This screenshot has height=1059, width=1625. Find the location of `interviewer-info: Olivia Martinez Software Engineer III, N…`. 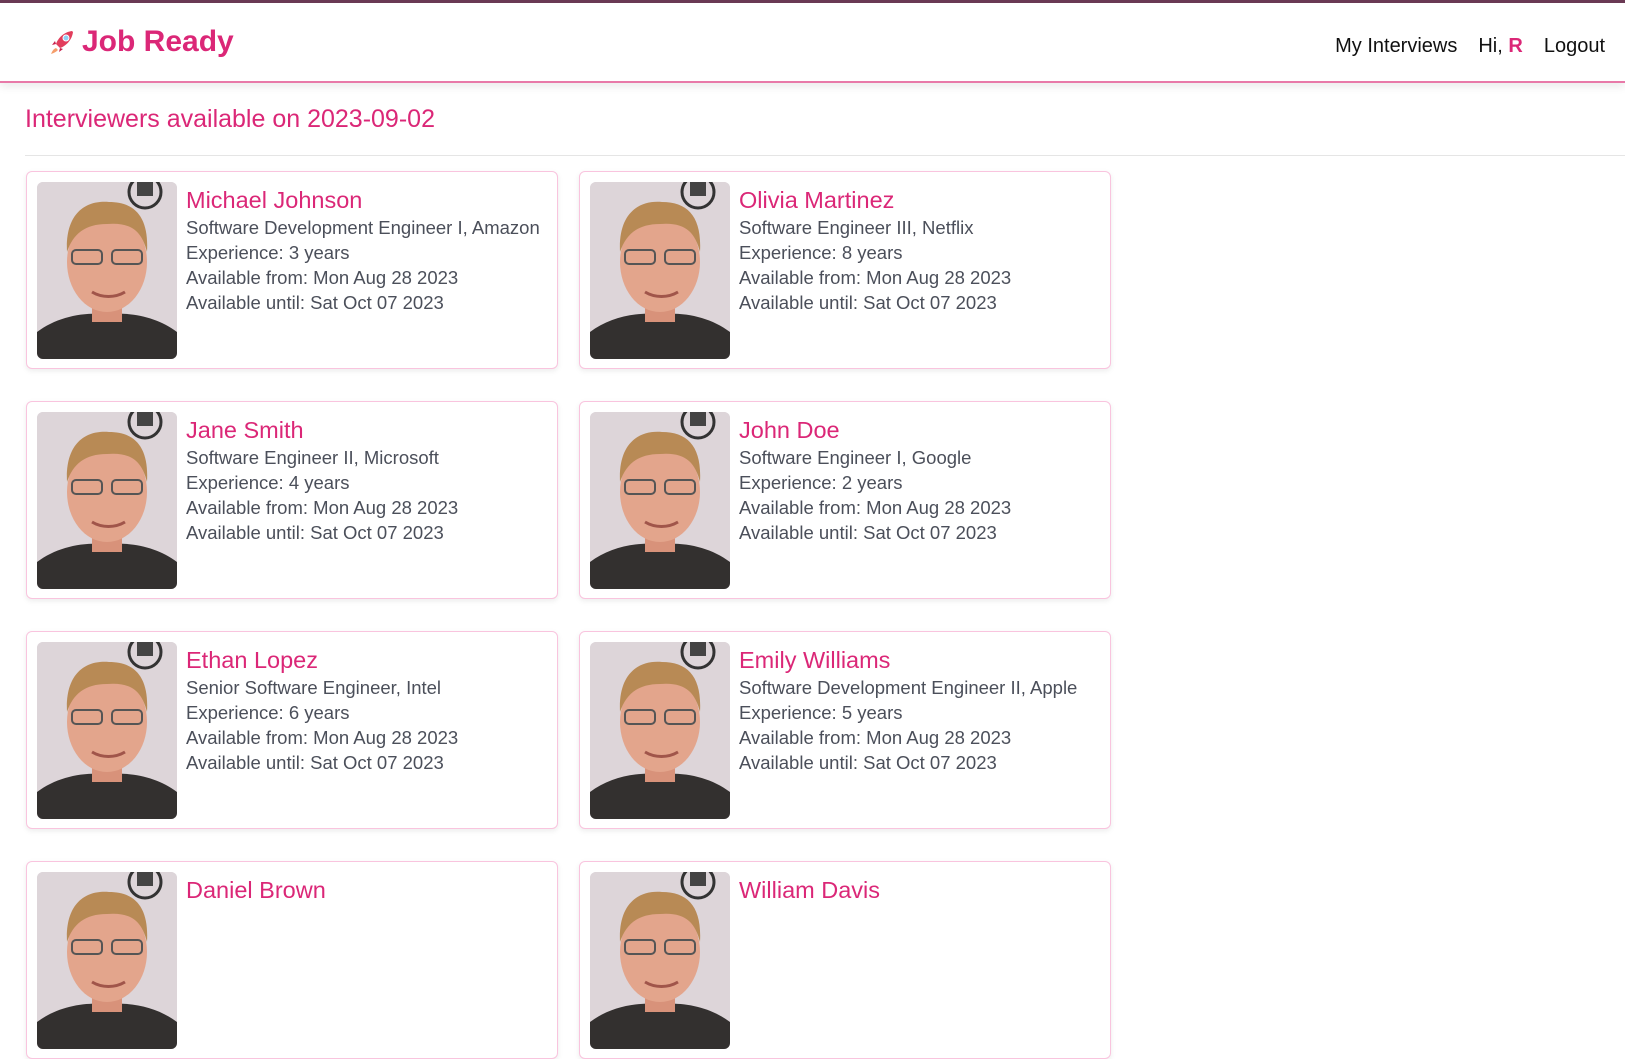

interviewer-info: Olivia Martinez Software Engineer III, N… is located at coordinates (875, 250).